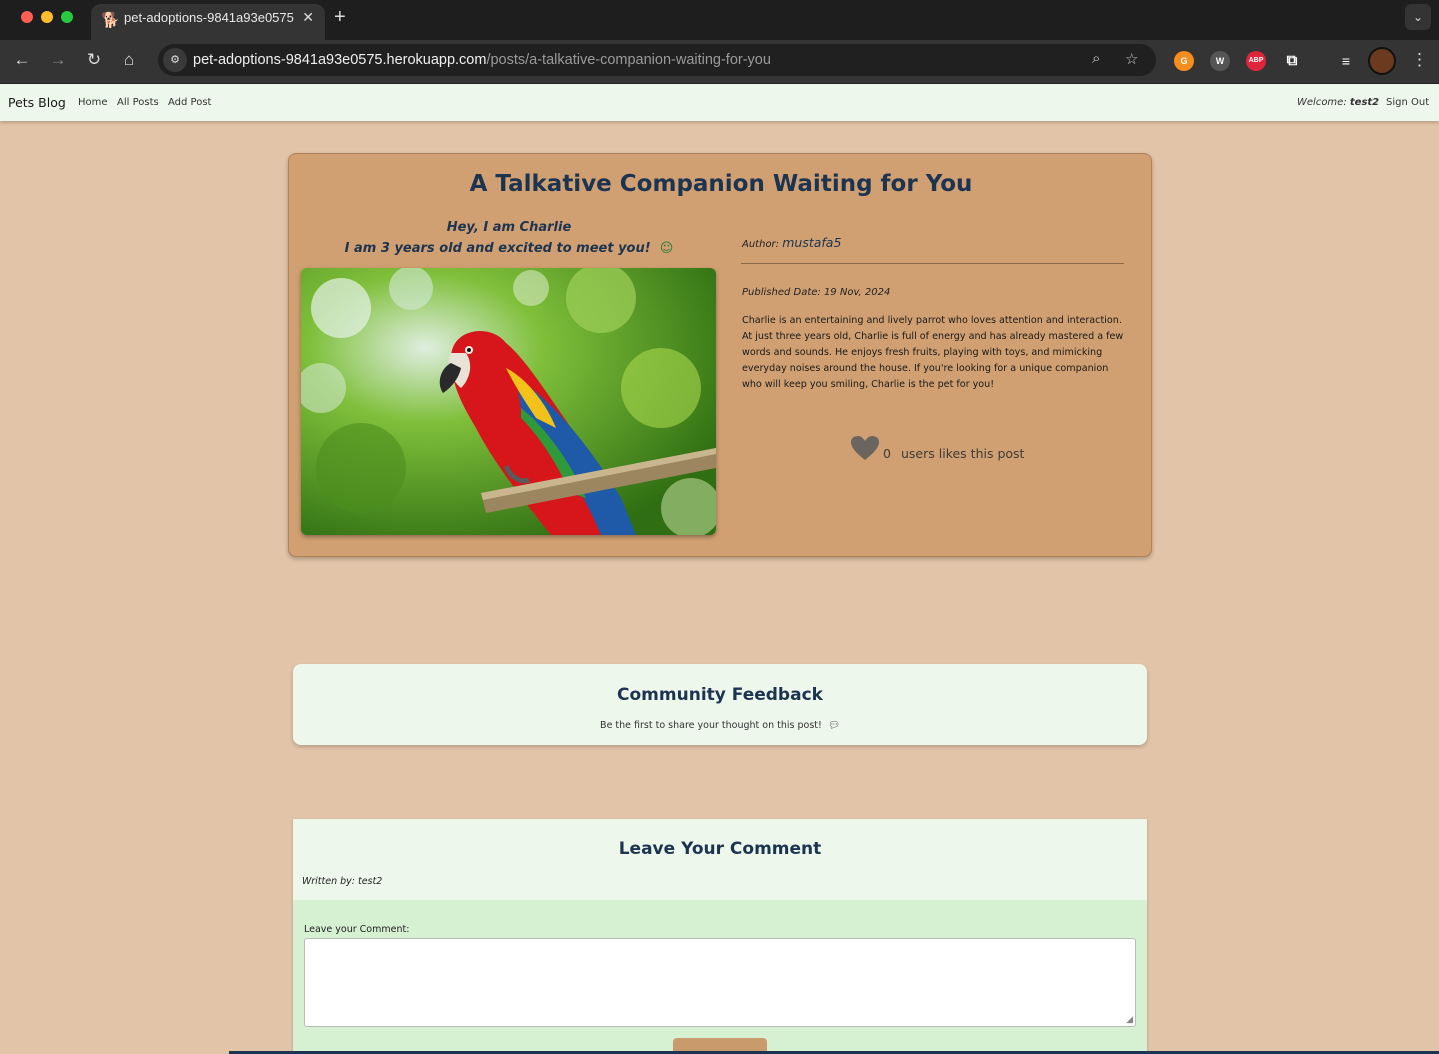  What do you see at coordinates (27, 17) in the screenshot?
I see `close-window-button` at bounding box center [27, 17].